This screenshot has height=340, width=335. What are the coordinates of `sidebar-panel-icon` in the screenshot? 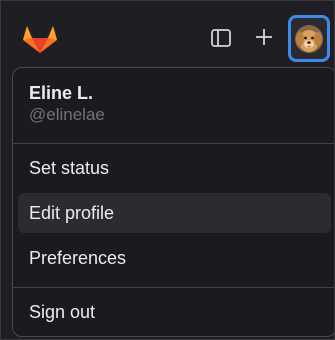 It's located at (221, 38).